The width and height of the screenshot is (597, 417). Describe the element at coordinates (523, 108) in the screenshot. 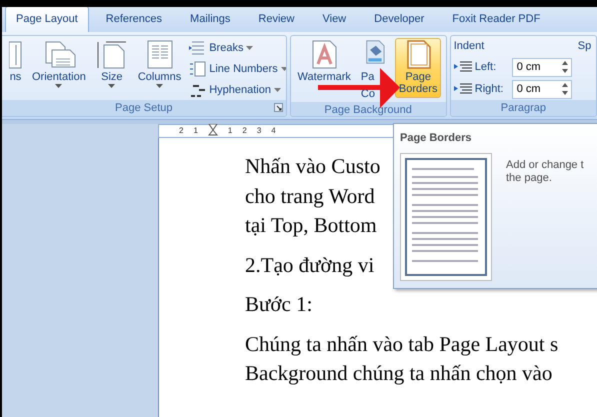

I see `group-label: Paragrap` at that location.